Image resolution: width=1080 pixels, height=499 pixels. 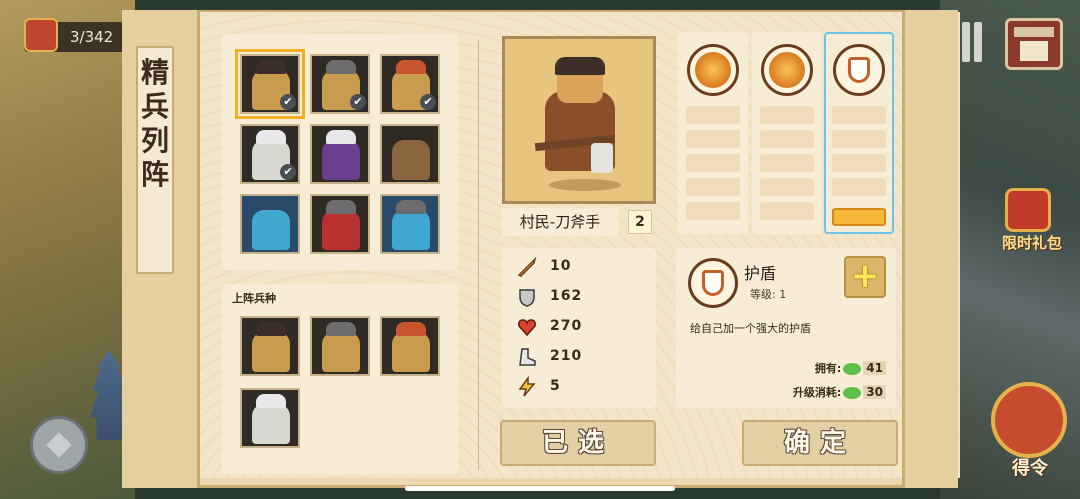 I want to click on limited-pack-button: 限时礼包, so click(x=1032, y=223).